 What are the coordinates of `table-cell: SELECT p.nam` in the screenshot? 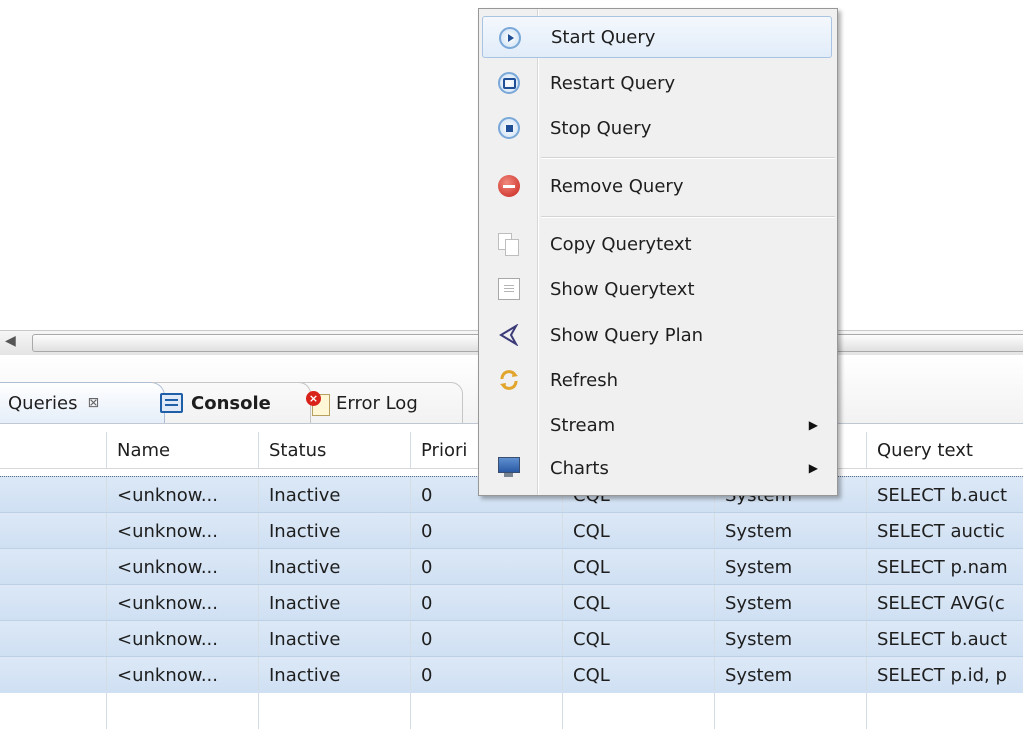 It's located at (942, 567).